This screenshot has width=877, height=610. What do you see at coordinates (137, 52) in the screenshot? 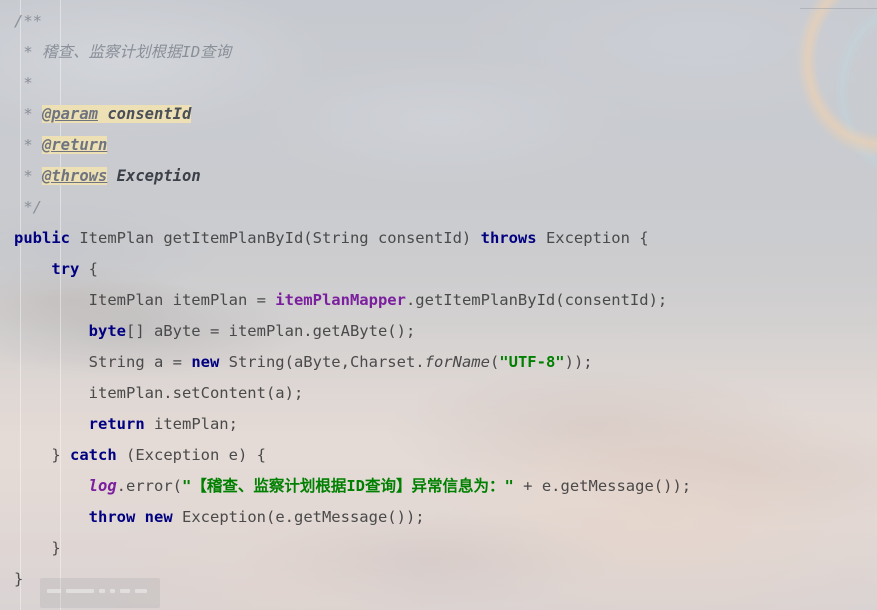
I see `code-token-comment: 稽查、监察计划根据ID查询` at bounding box center [137, 52].